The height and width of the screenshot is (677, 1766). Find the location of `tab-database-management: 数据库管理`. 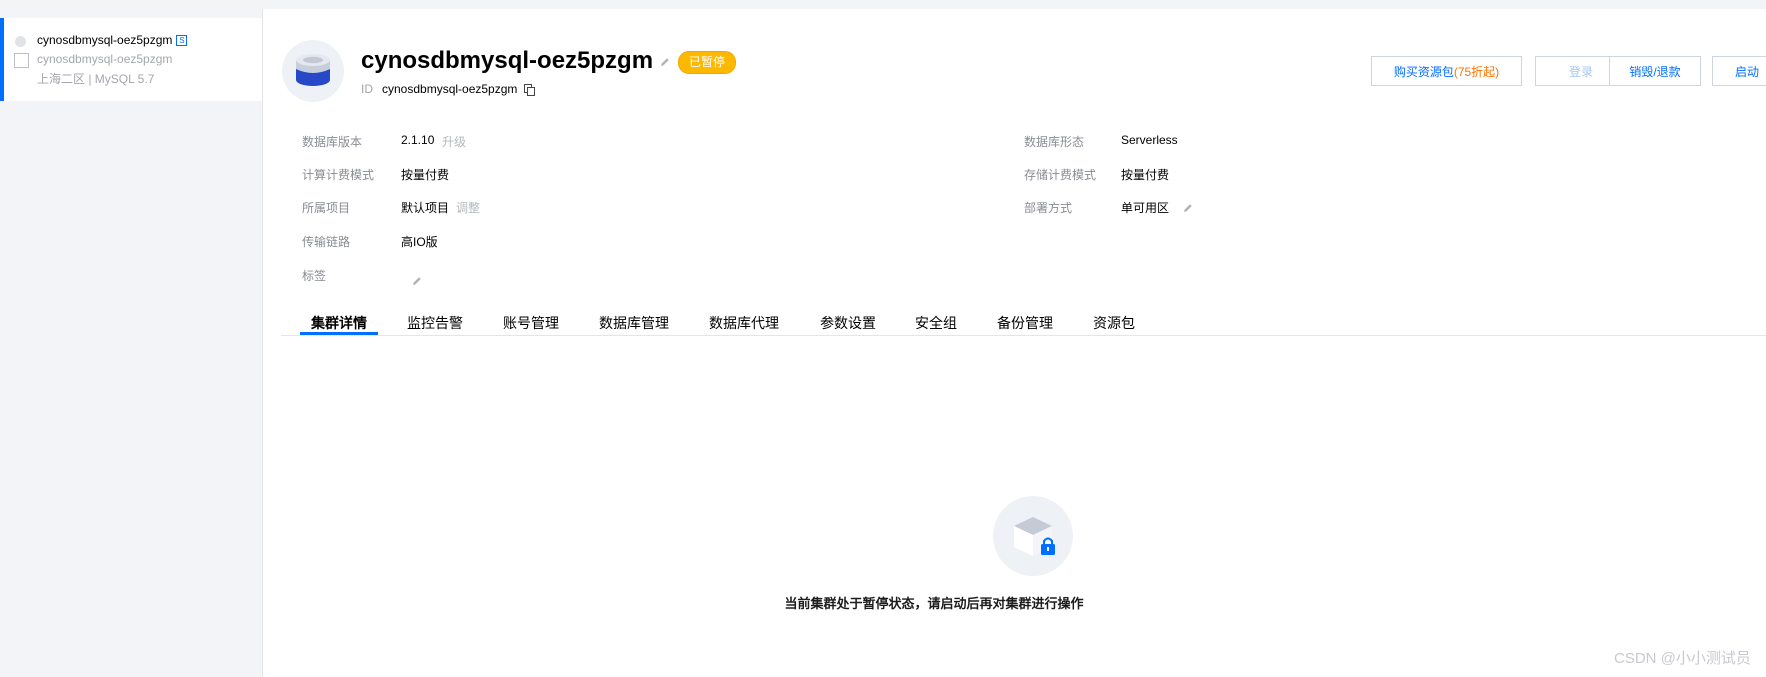

tab-database-management: 数据库管理 is located at coordinates (634, 323).